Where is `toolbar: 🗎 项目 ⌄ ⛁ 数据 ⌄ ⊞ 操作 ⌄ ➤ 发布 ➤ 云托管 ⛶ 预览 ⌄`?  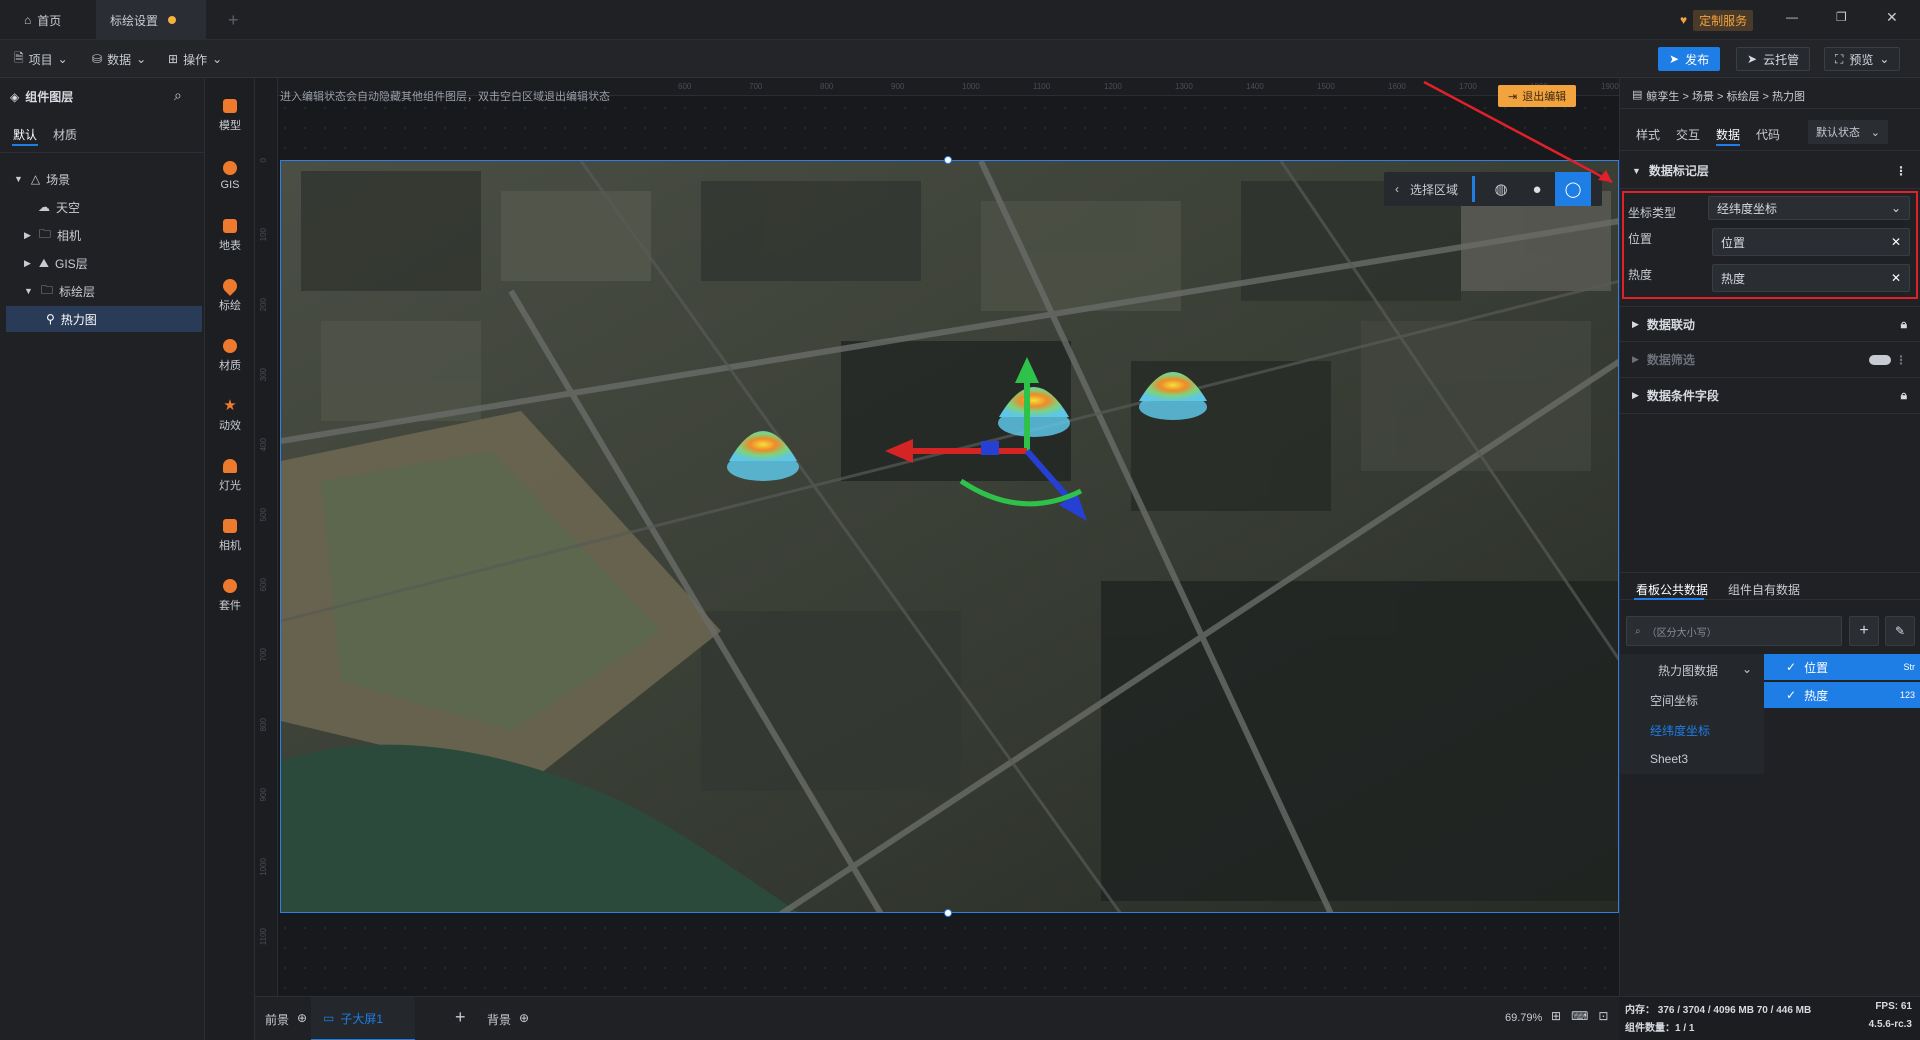 toolbar: 🗎 项目 ⌄ ⛁ 数据 ⌄ ⊞ 操作 ⌄ ➤ 发布 ➤ 云托管 ⛶ 预览 ⌄ is located at coordinates (960, 59).